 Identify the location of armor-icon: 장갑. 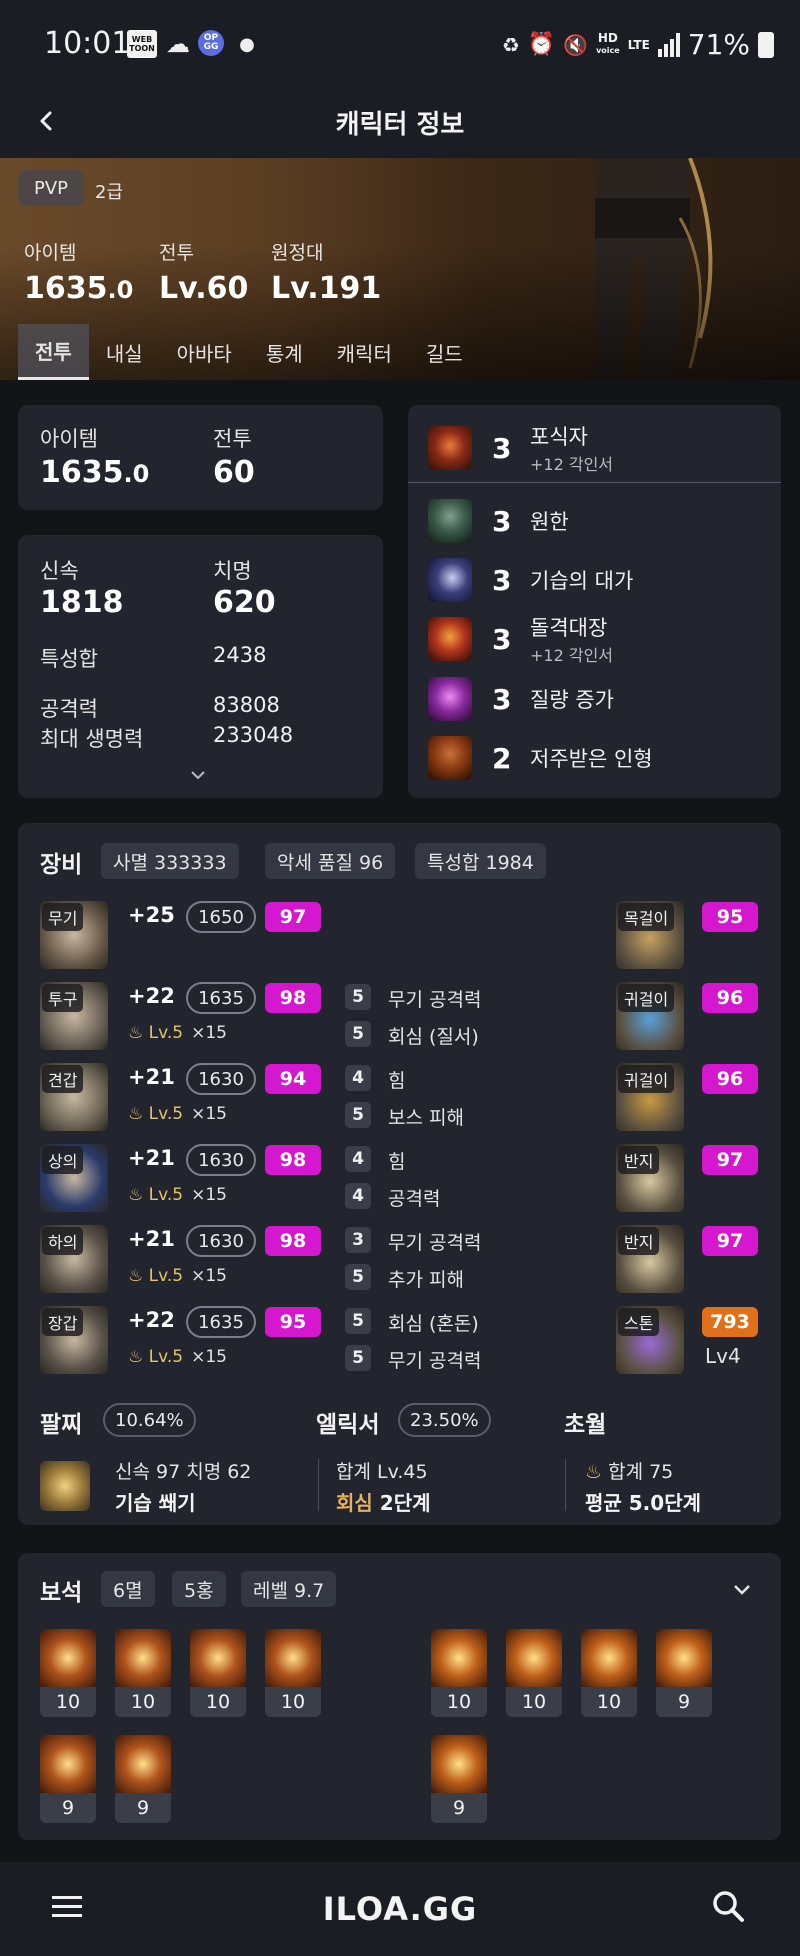
(74, 1340).